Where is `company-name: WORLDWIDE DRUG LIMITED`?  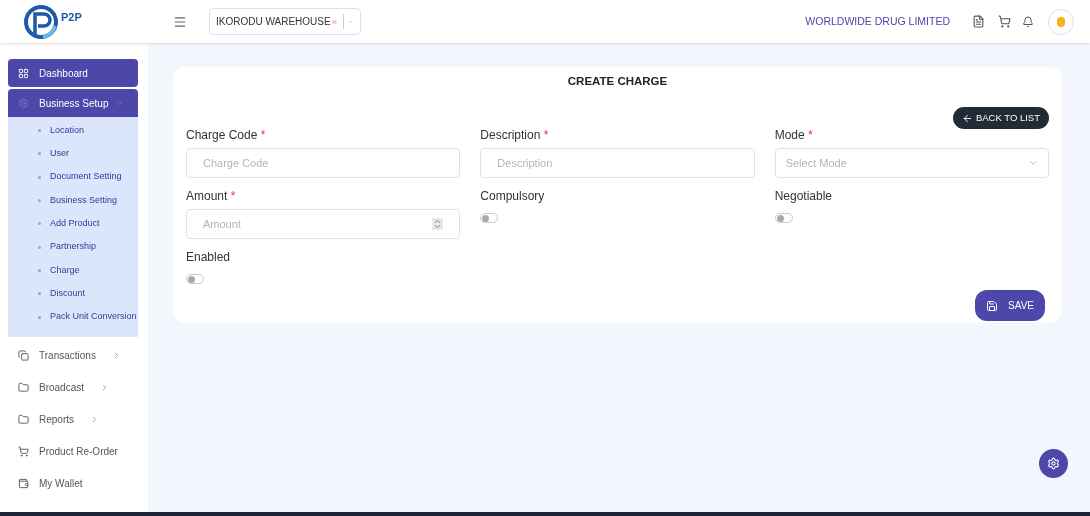
company-name: WORLDWIDE DRUG LIMITED is located at coordinates (877, 21).